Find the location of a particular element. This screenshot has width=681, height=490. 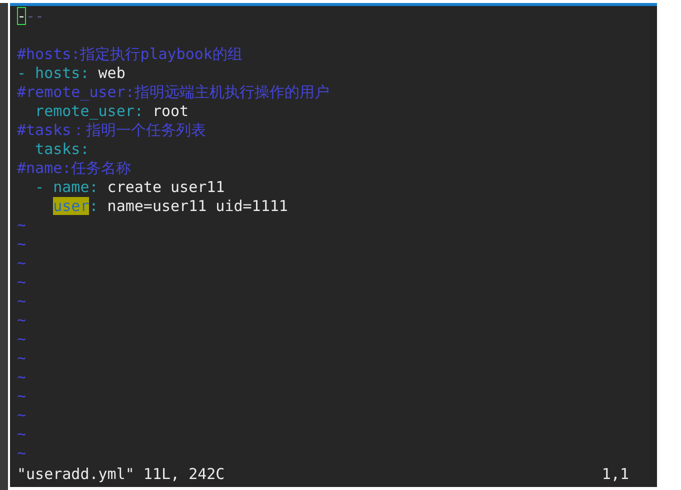

yaml-key: tasks: is located at coordinates (53, 149).